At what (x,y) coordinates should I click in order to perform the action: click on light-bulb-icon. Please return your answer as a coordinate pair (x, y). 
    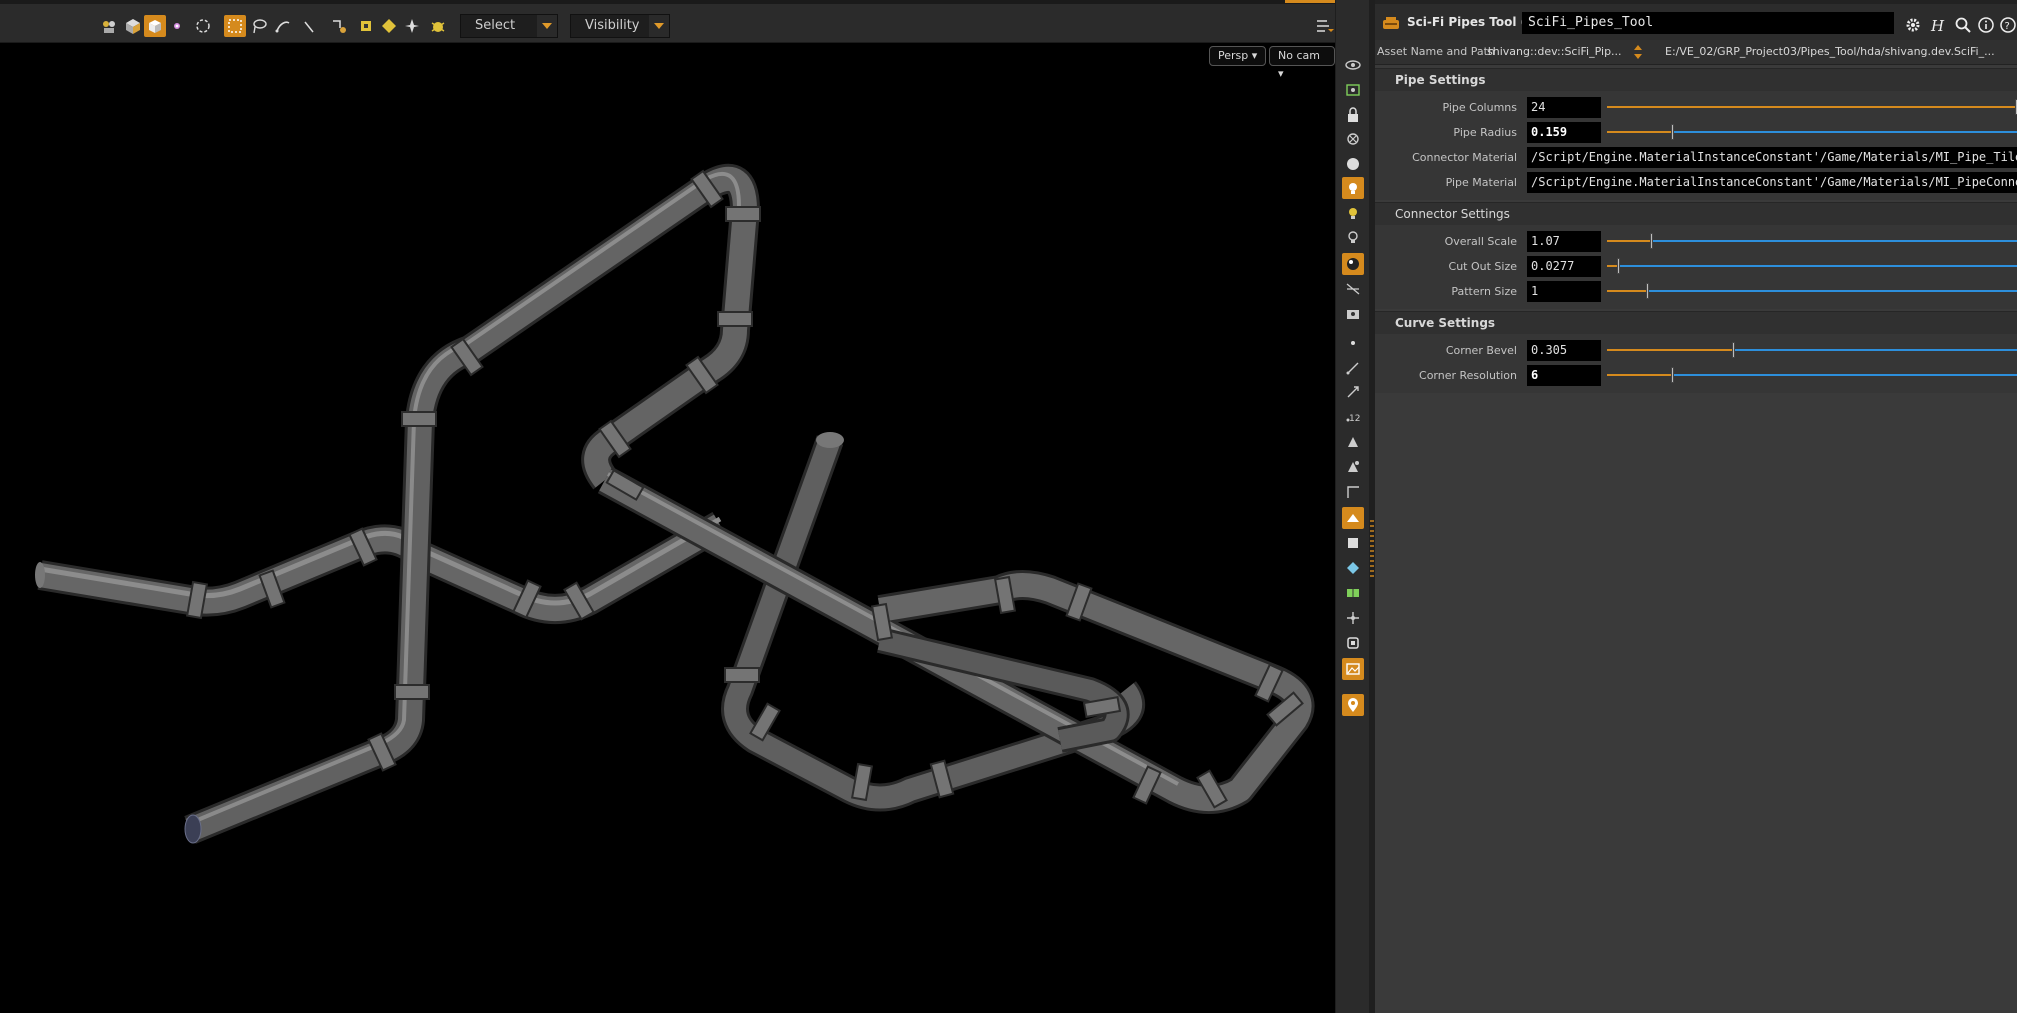
    Looking at the image, I should click on (1353, 188).